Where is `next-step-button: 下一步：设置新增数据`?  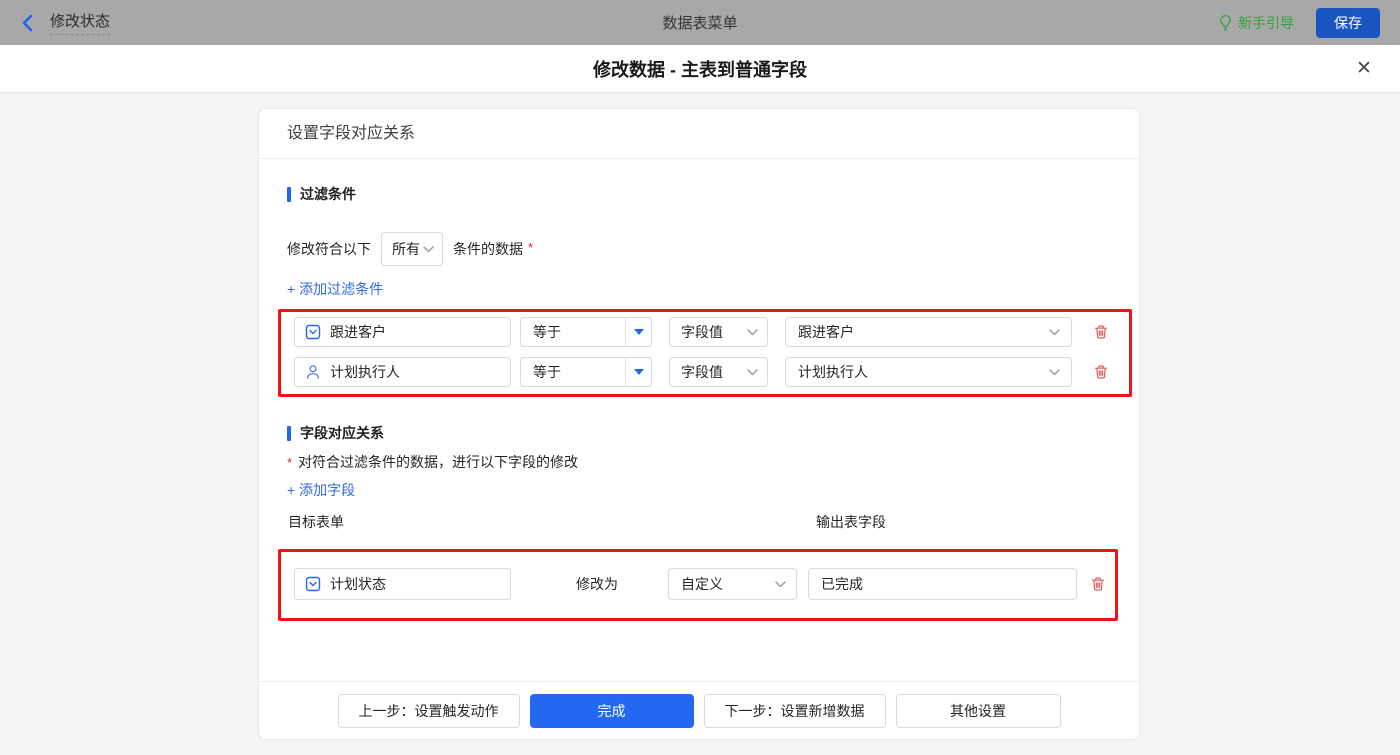
next-step-button: 下一步：设置新增数据 is located at coordinates (794, 710).